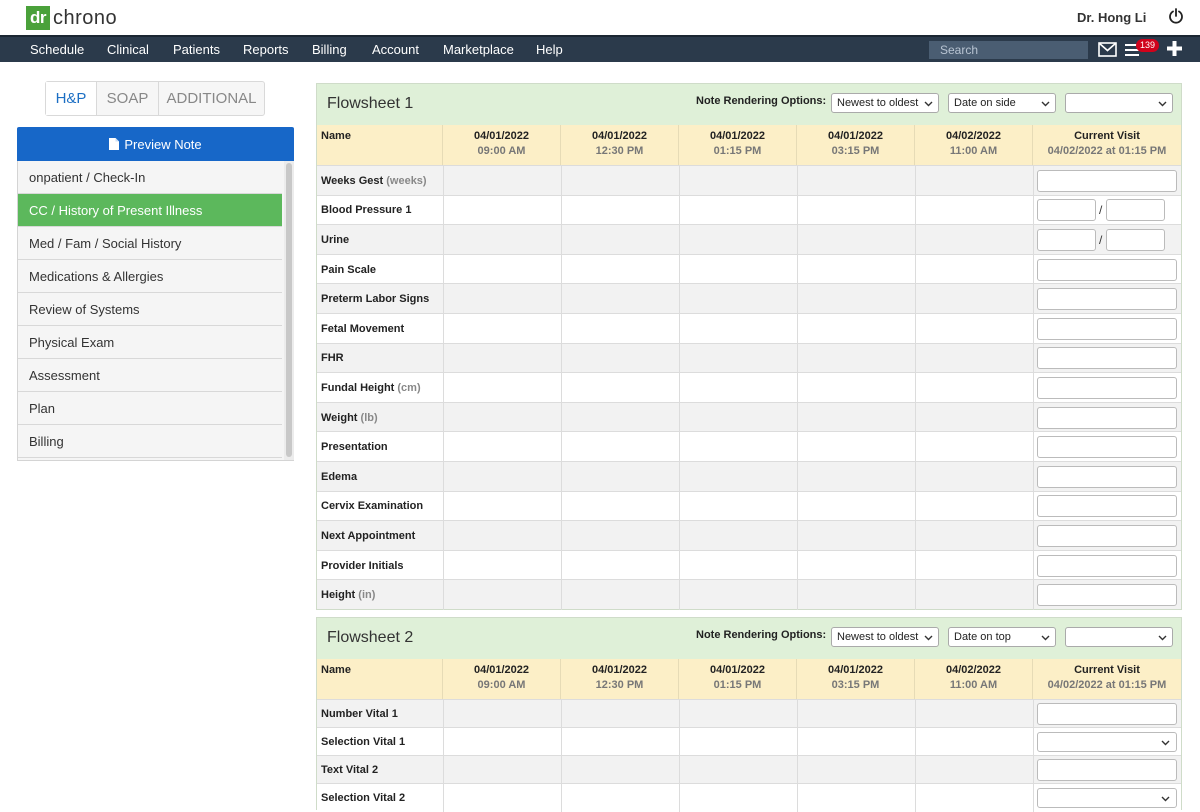 The height and width of the screenshot is (812, 1200). What do you see at coordinates (749, 269) in the screenshot?
I see `flowsheet-row: Pain Scale` at bounding box center [749, 269].